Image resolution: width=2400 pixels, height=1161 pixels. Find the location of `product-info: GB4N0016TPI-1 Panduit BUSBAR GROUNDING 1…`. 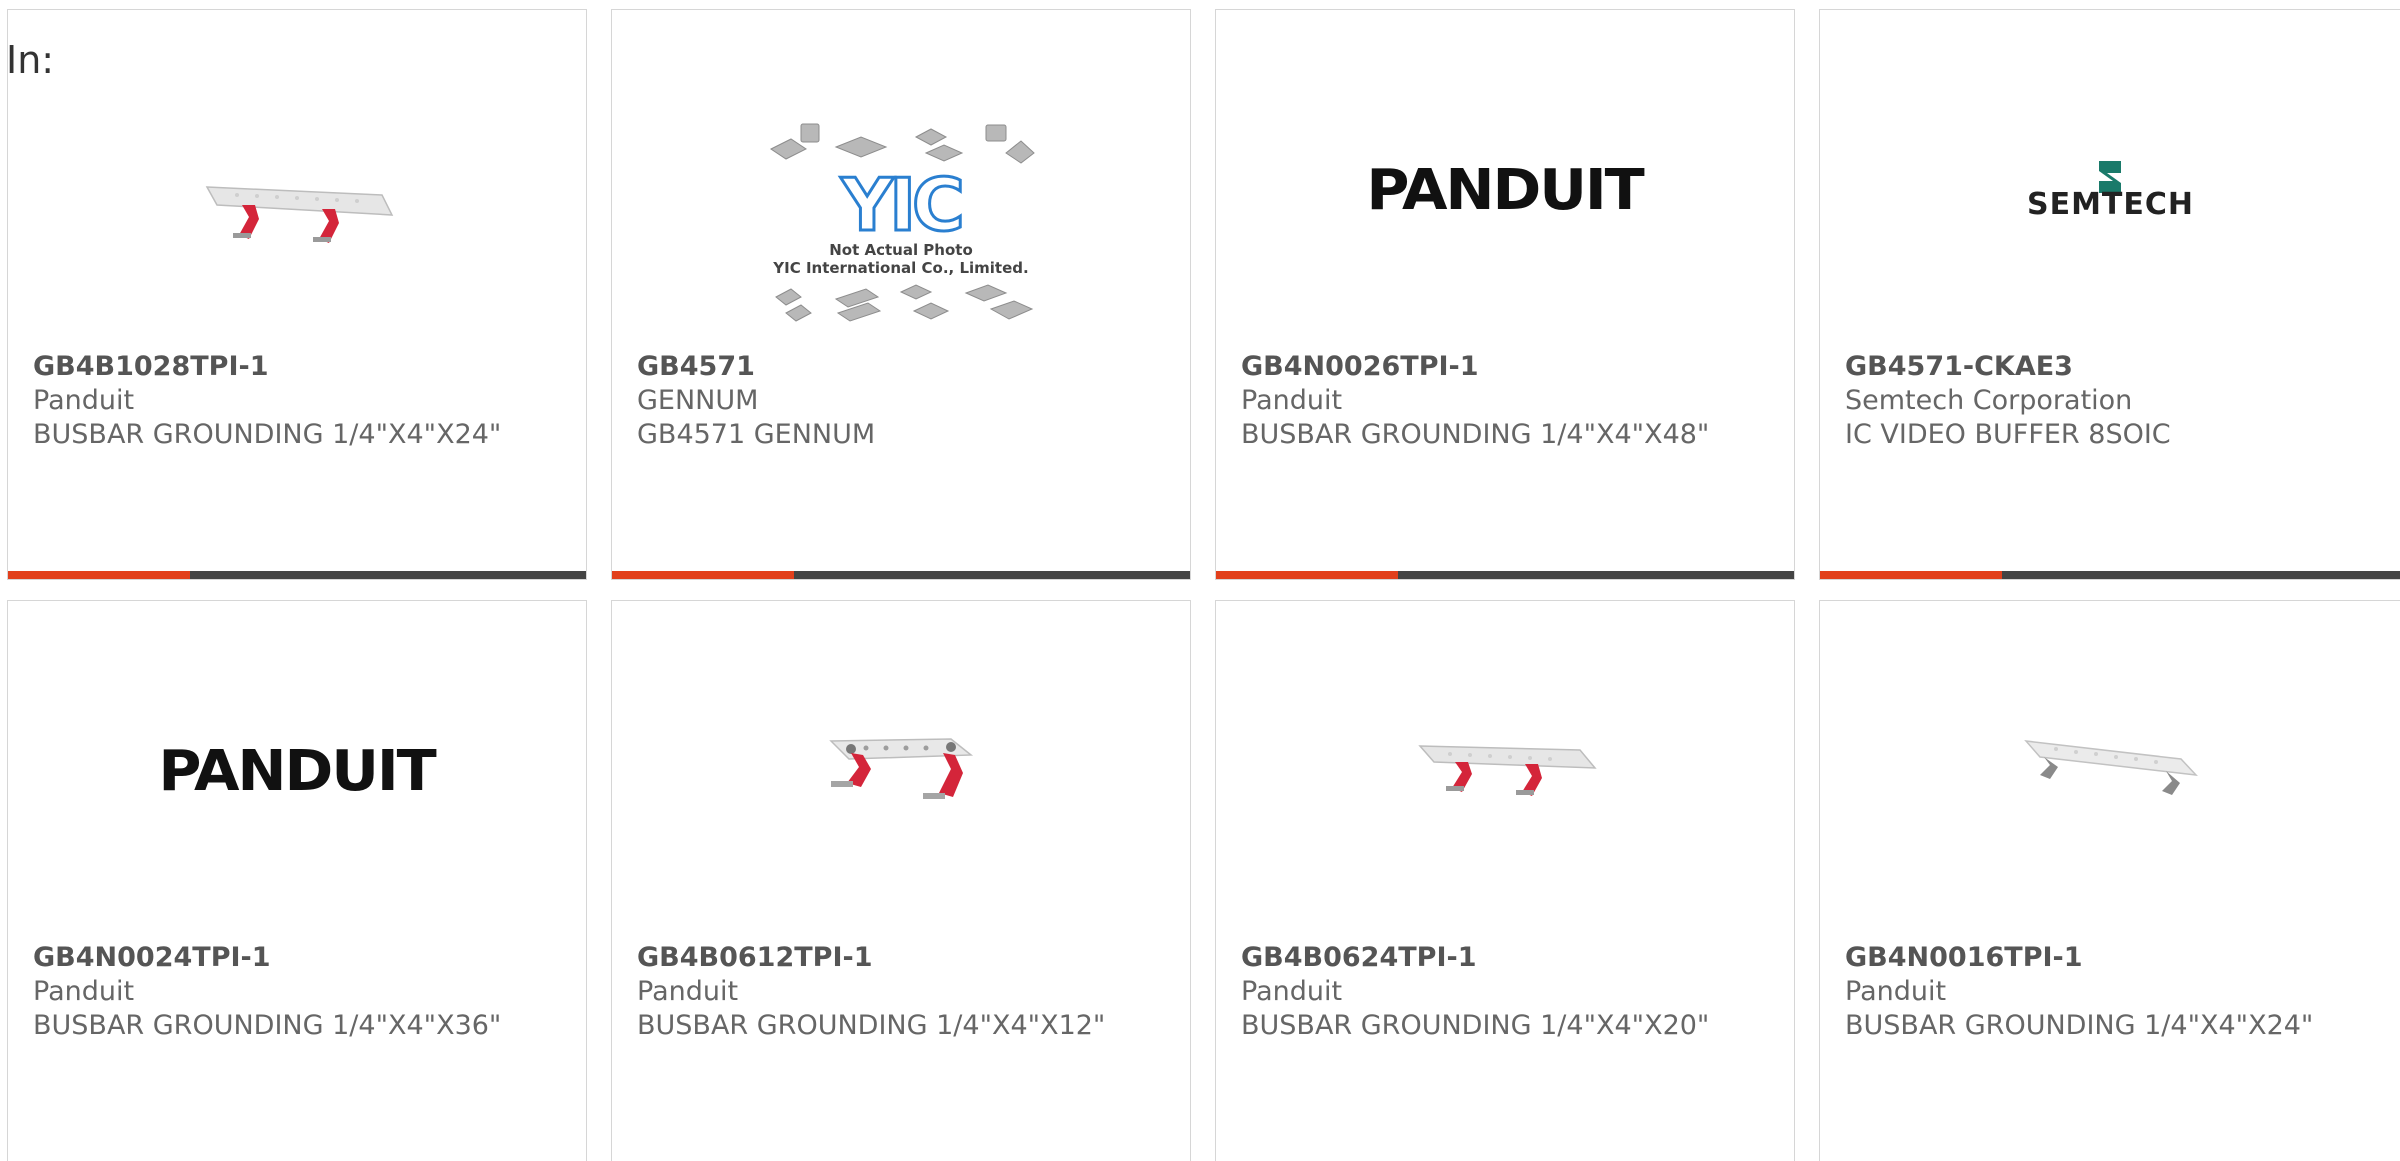

product-info: GB4N0016TPI-1 Panduit BUSBAR GROUNDING 1… is located at coordinates (2113, 992).